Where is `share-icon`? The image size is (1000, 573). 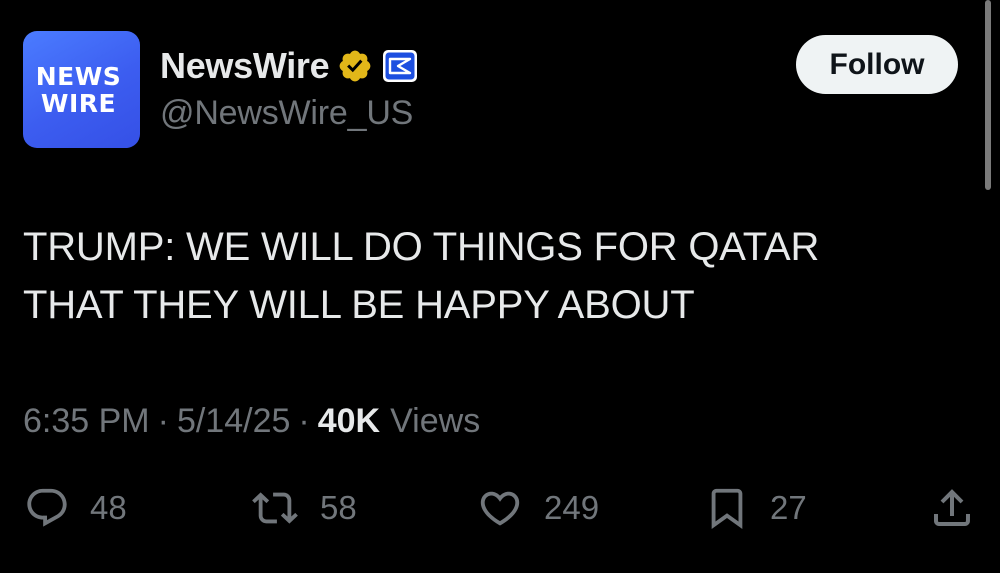 share-icon is located at coordinates (952, 507).